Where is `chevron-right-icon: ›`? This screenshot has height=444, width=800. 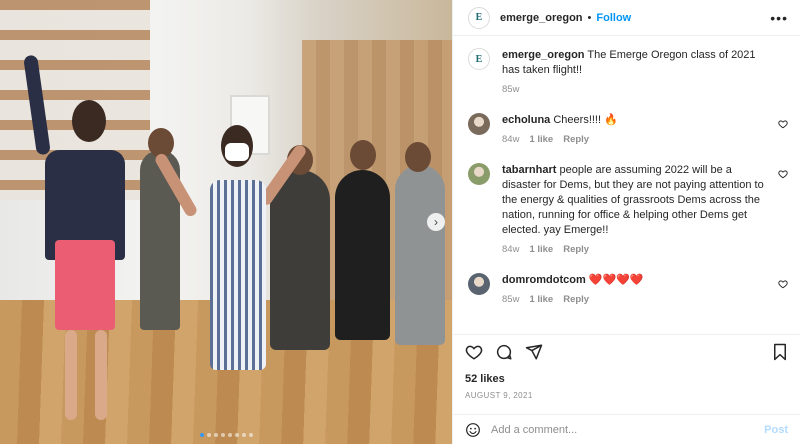
chevron-right-icon: › is located at coordinates (436, 222).